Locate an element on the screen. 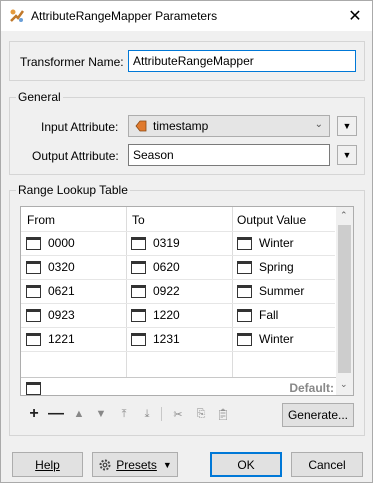 Image resolution: width=373 pixels, height=483 pixels. app-icon is located at coordinates (17, 15).